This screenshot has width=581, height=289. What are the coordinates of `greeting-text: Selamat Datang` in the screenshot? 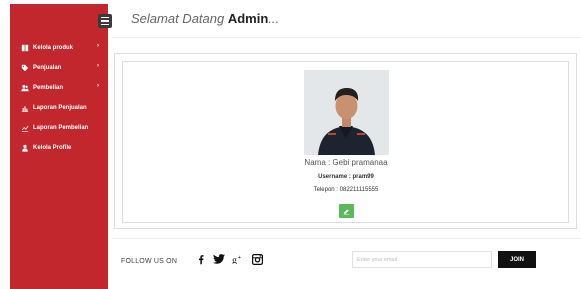 It's located at (179, 18).